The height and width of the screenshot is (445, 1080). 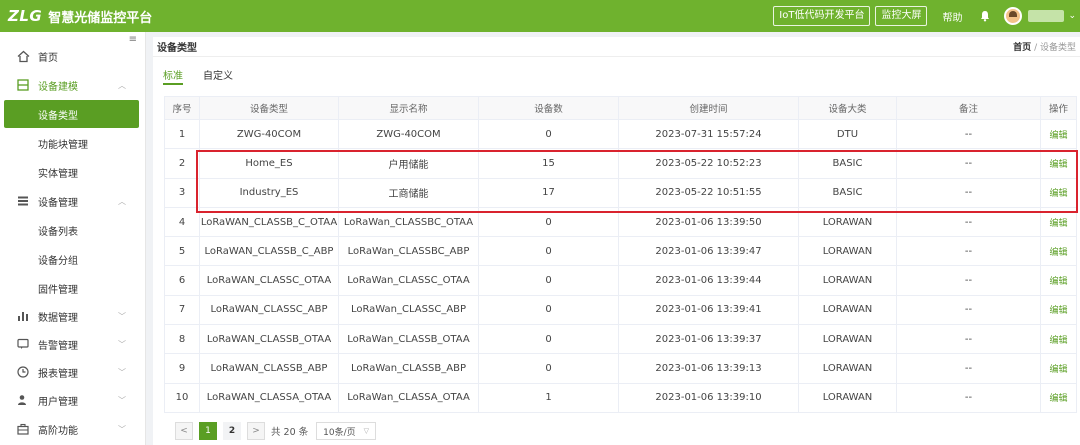 What do you see at coordinates (182, 397) in the screenshot?
I see `row-index-cell: 10` at bounding box center [182, 397].